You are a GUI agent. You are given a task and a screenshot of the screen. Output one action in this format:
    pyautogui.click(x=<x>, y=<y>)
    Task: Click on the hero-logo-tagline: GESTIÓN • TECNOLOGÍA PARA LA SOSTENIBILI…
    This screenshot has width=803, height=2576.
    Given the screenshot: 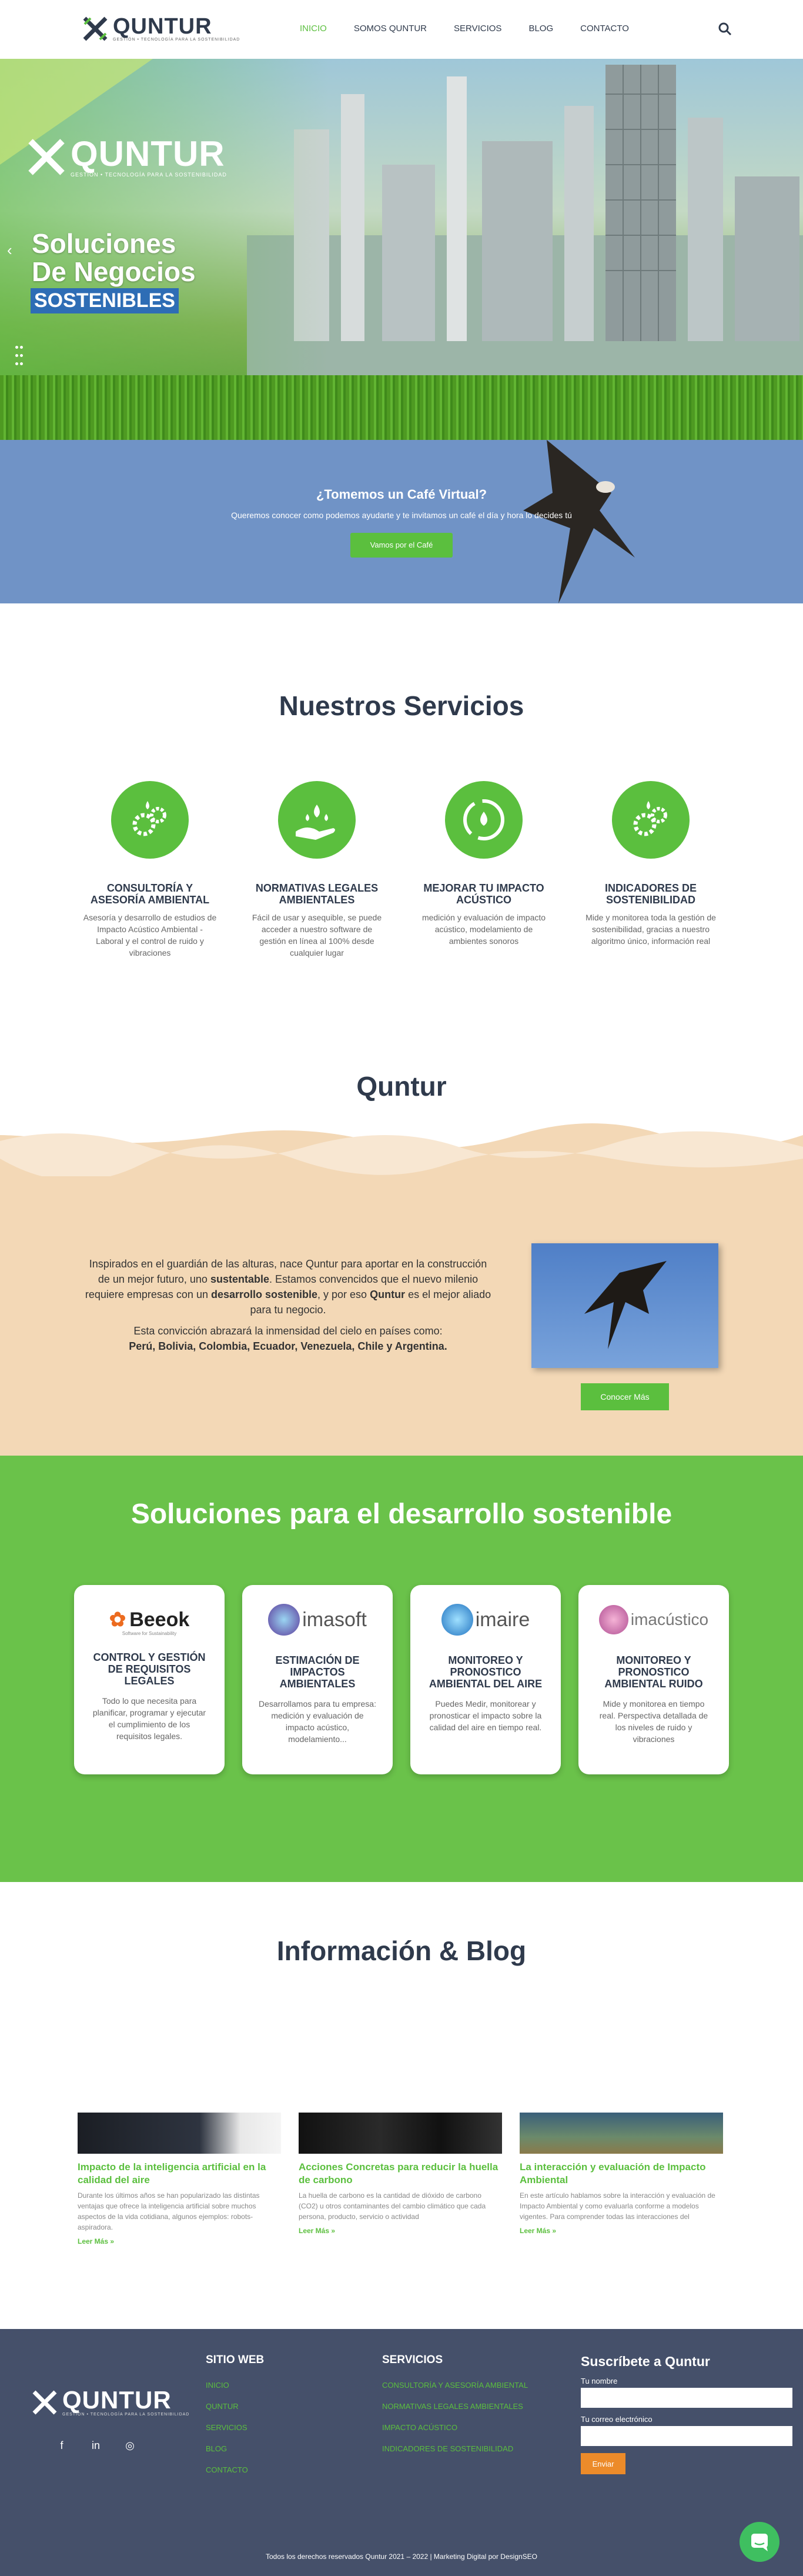 What is the action you would take?
    pyautogui.click(x=149, y=175)
    